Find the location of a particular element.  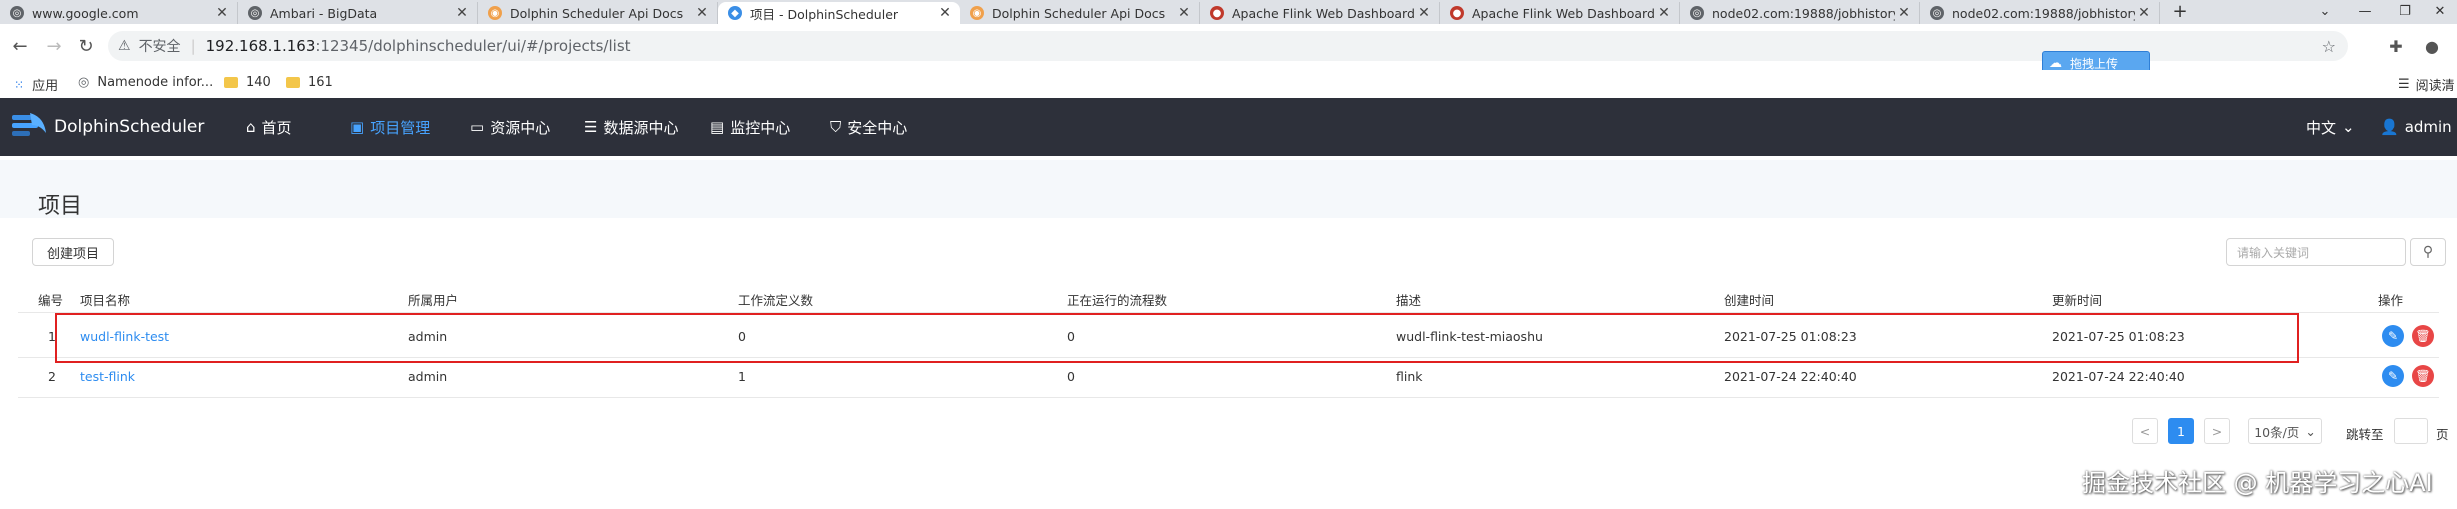

col-running-count: 正在运行的流程数 is located at coordinates (1117, 300).